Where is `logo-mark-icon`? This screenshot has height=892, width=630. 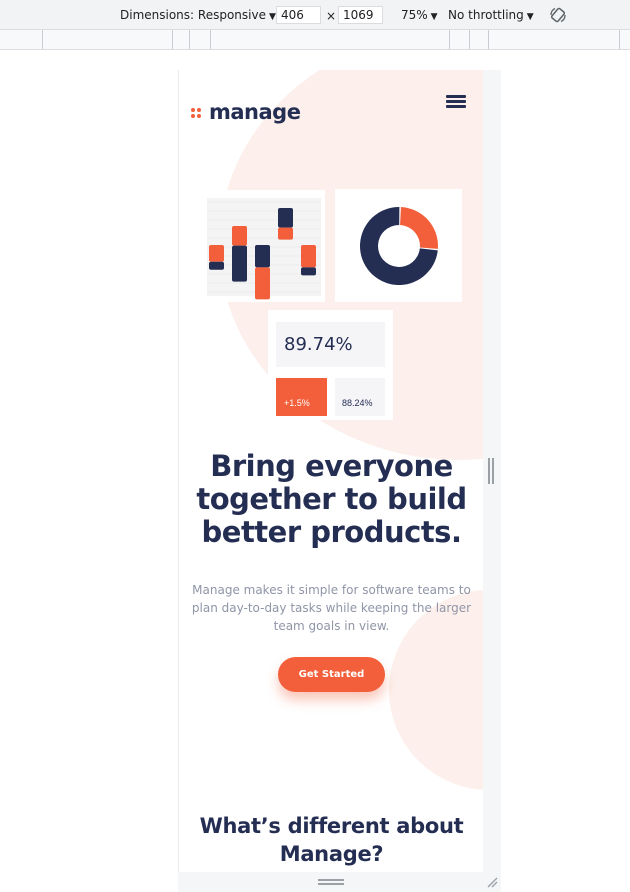 logo-mark-icon is located at coordinates (197, 112).